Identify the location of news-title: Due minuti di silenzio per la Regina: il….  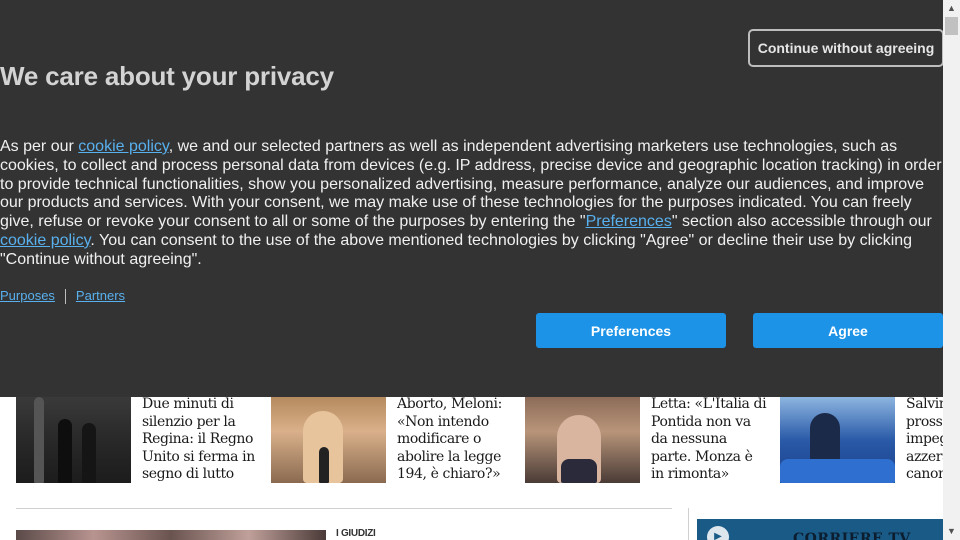
(201, 440).